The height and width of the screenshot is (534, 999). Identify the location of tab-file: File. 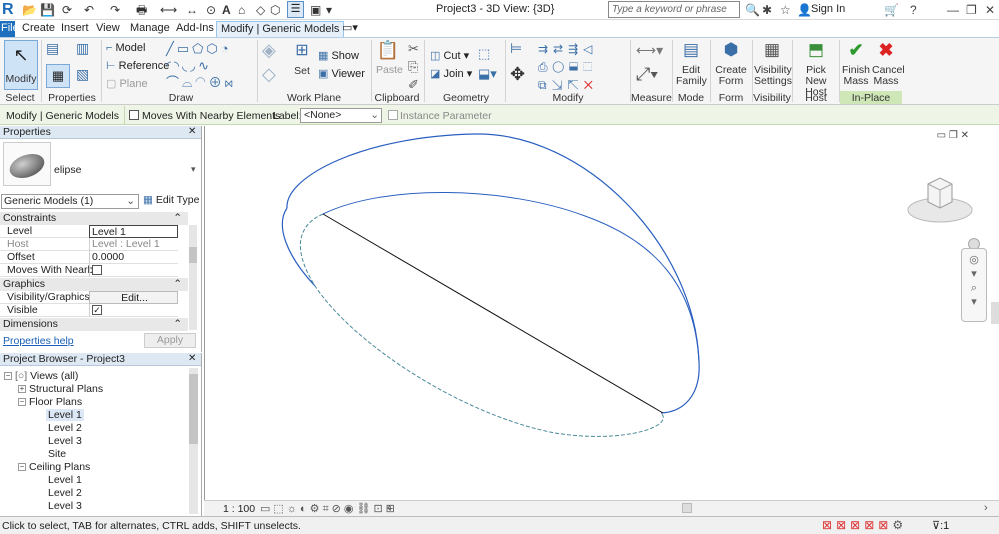
(9, 29).